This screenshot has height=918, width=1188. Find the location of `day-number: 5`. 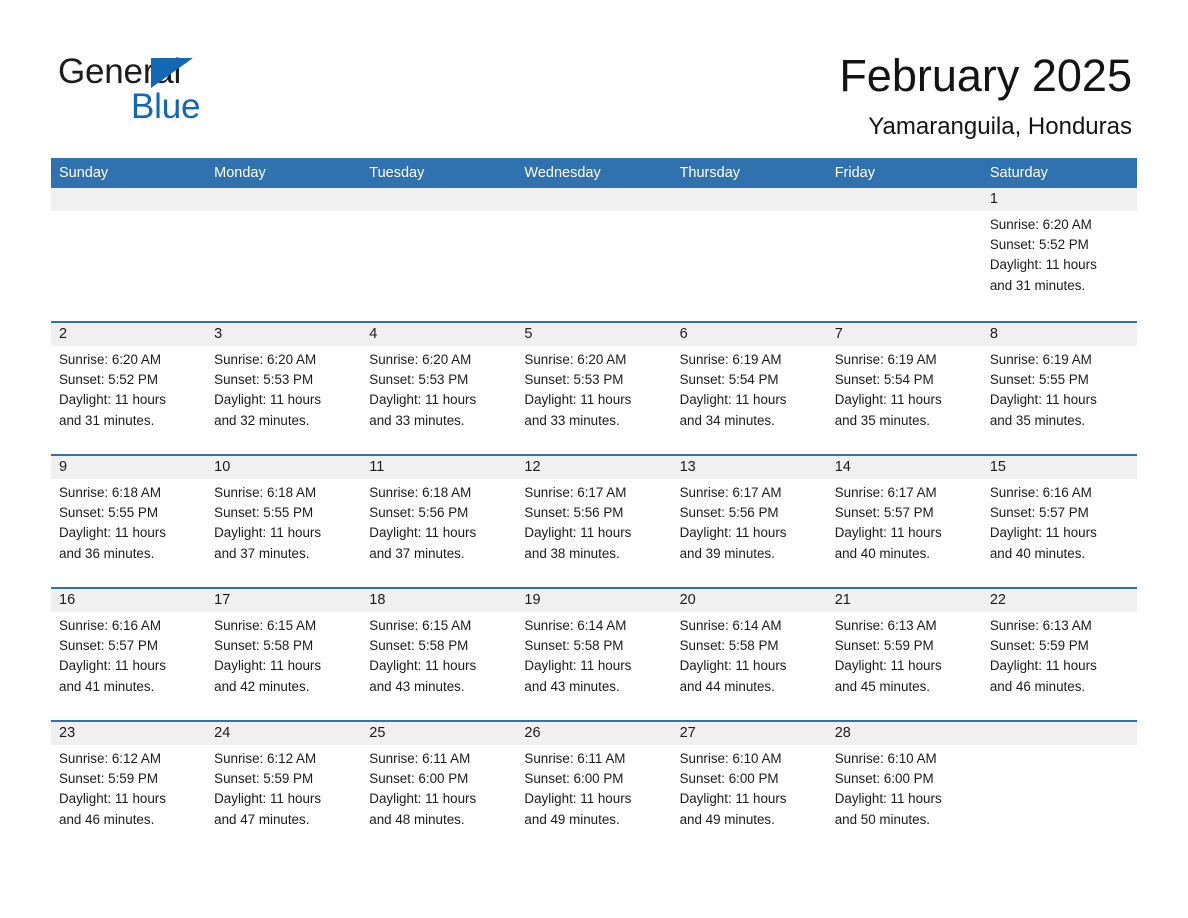

day-number: 5 is located at coordinates (528, 334).